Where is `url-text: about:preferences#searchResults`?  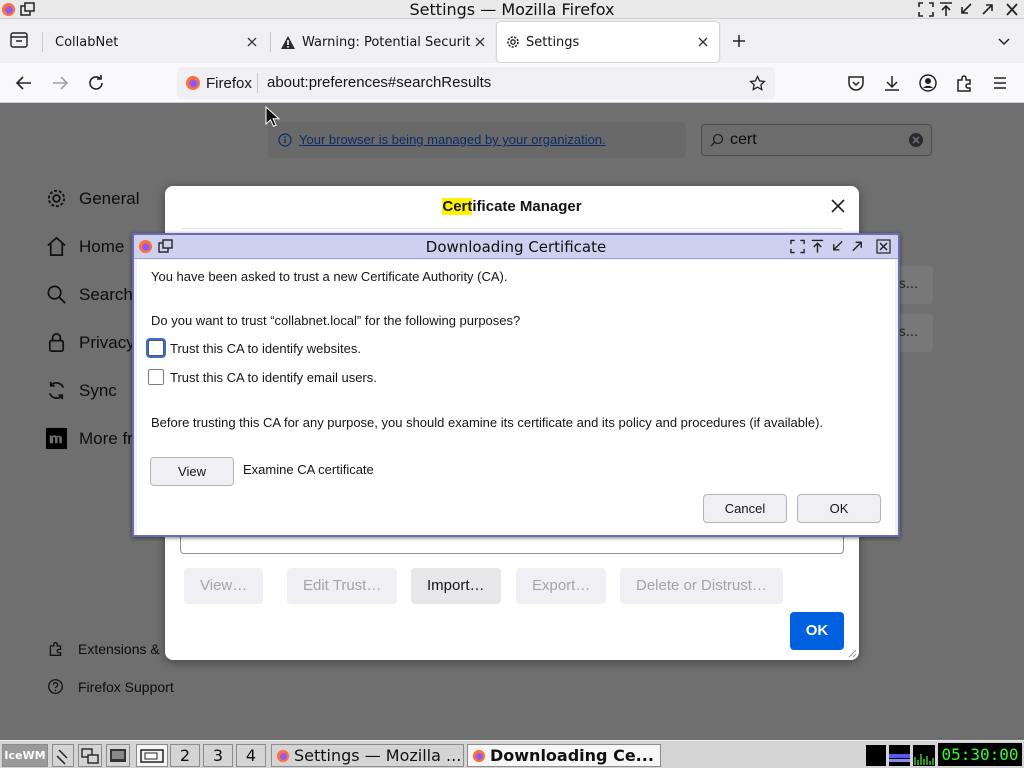 url-text: about:preferences#searchResults is located at coordinates (379, 83).